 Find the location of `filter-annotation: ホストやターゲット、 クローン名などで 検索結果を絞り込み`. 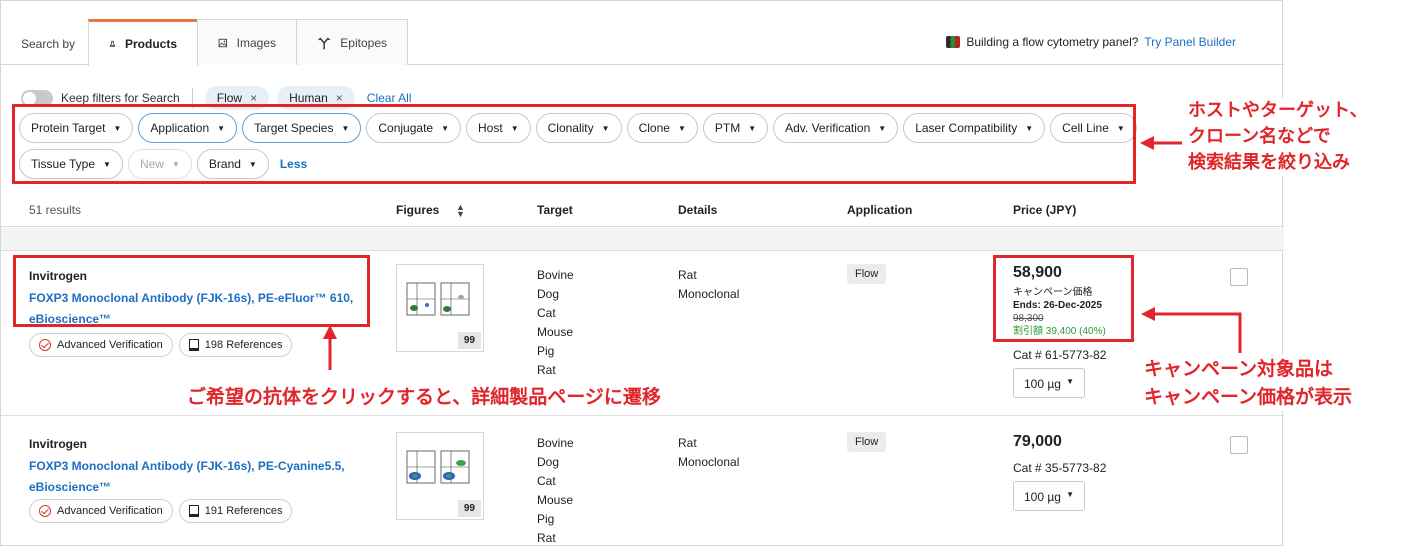

filter-annotation: ホストやターゲット、 クローン名などで 検索結果を絞り込み is located at coordinates (1278, 137).